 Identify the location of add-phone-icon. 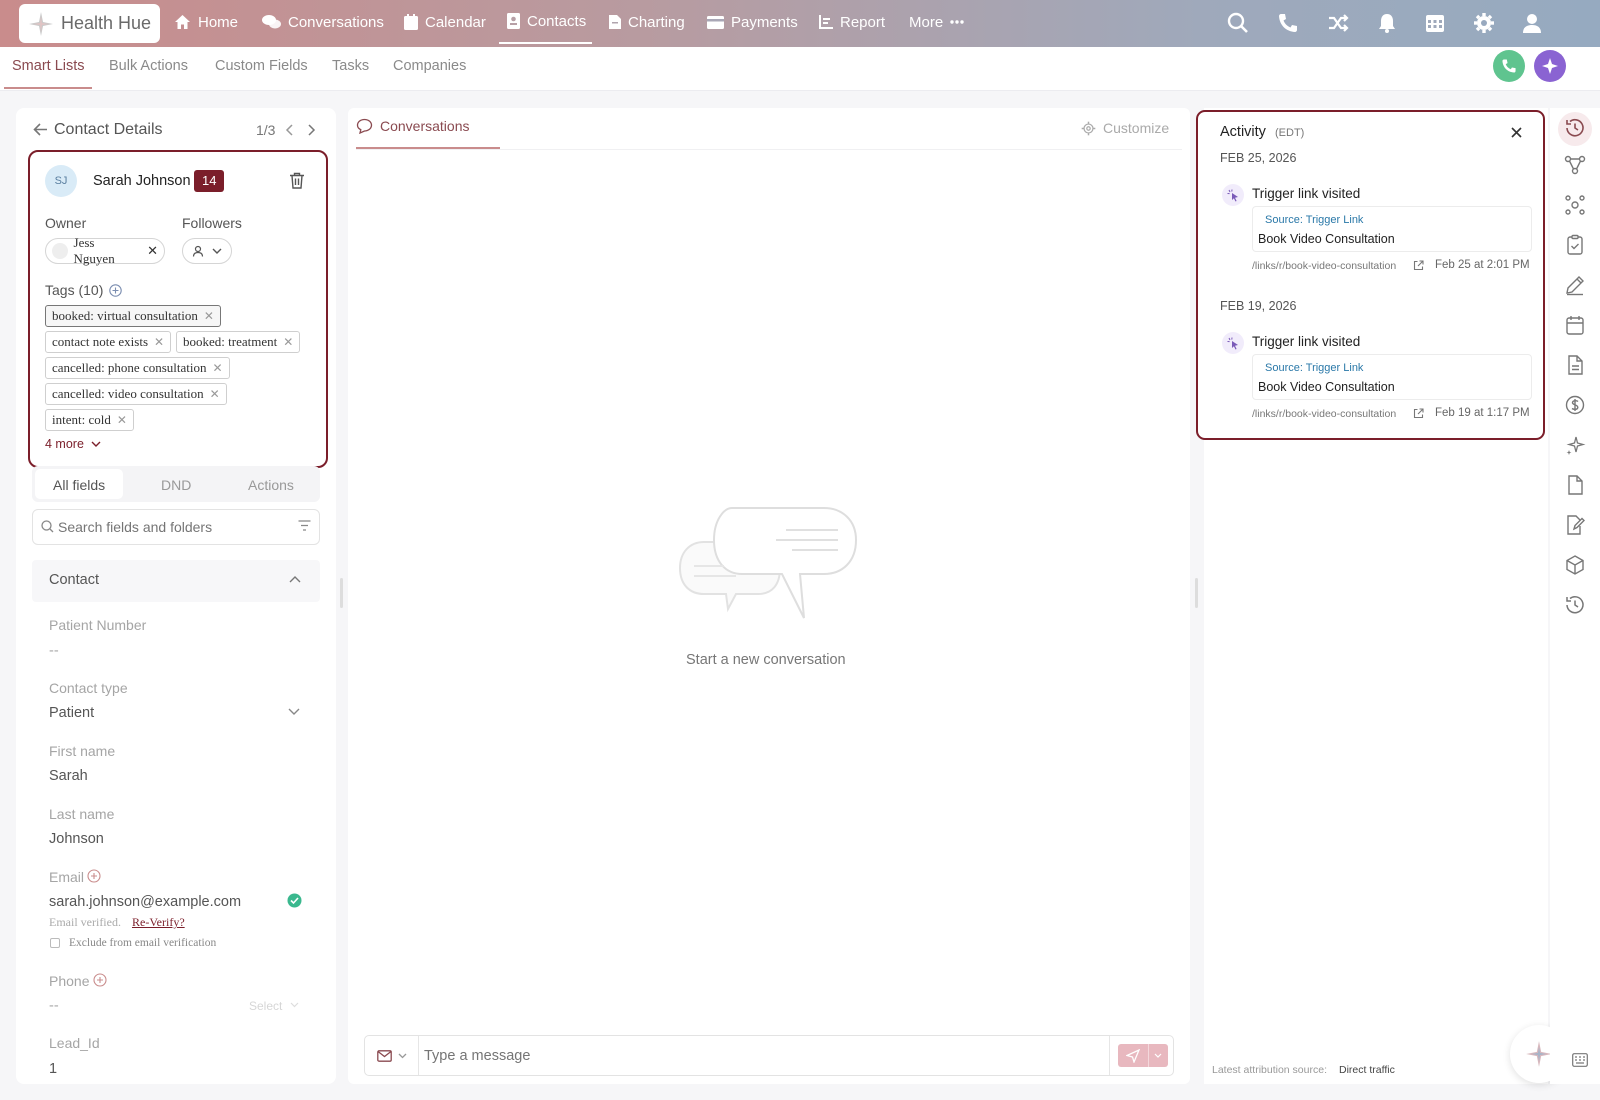
(100, 980).